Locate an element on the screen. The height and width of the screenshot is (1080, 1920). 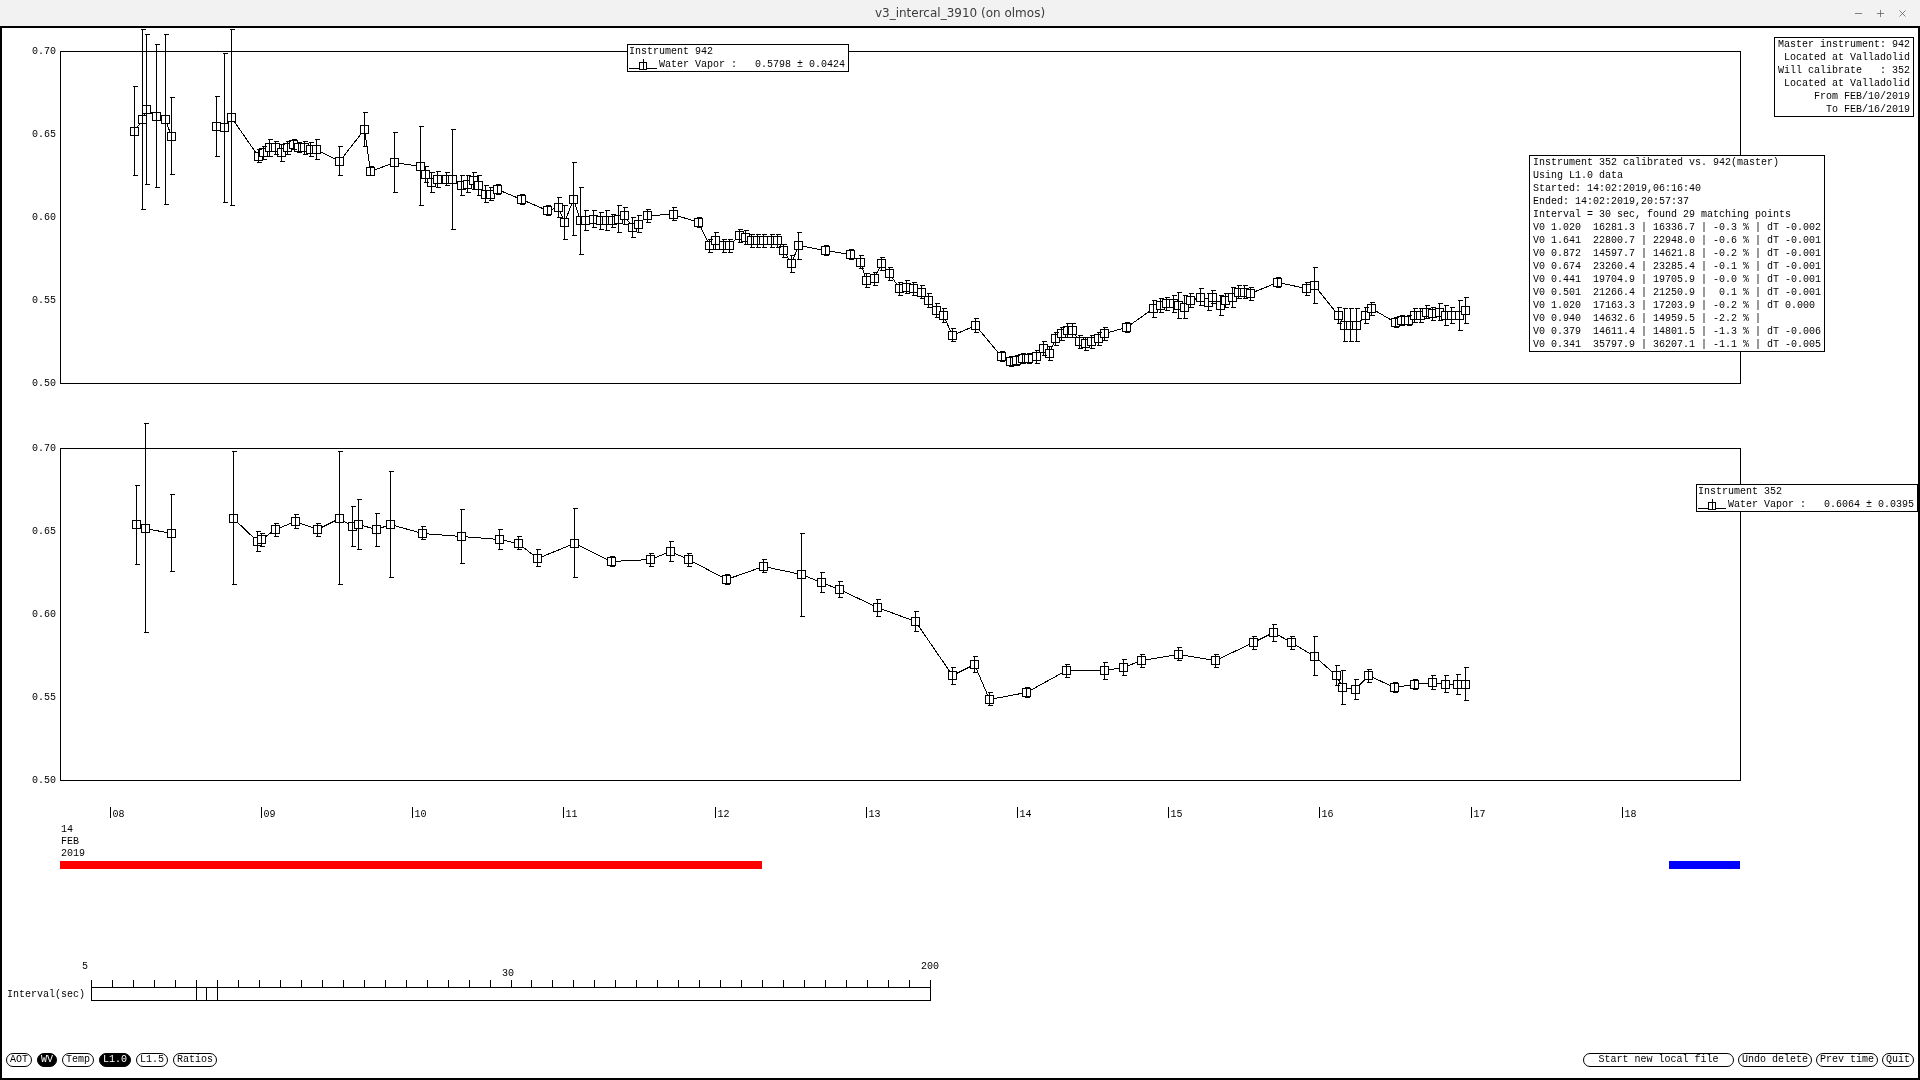
plus-icon is located at coordinates (1880, 13).